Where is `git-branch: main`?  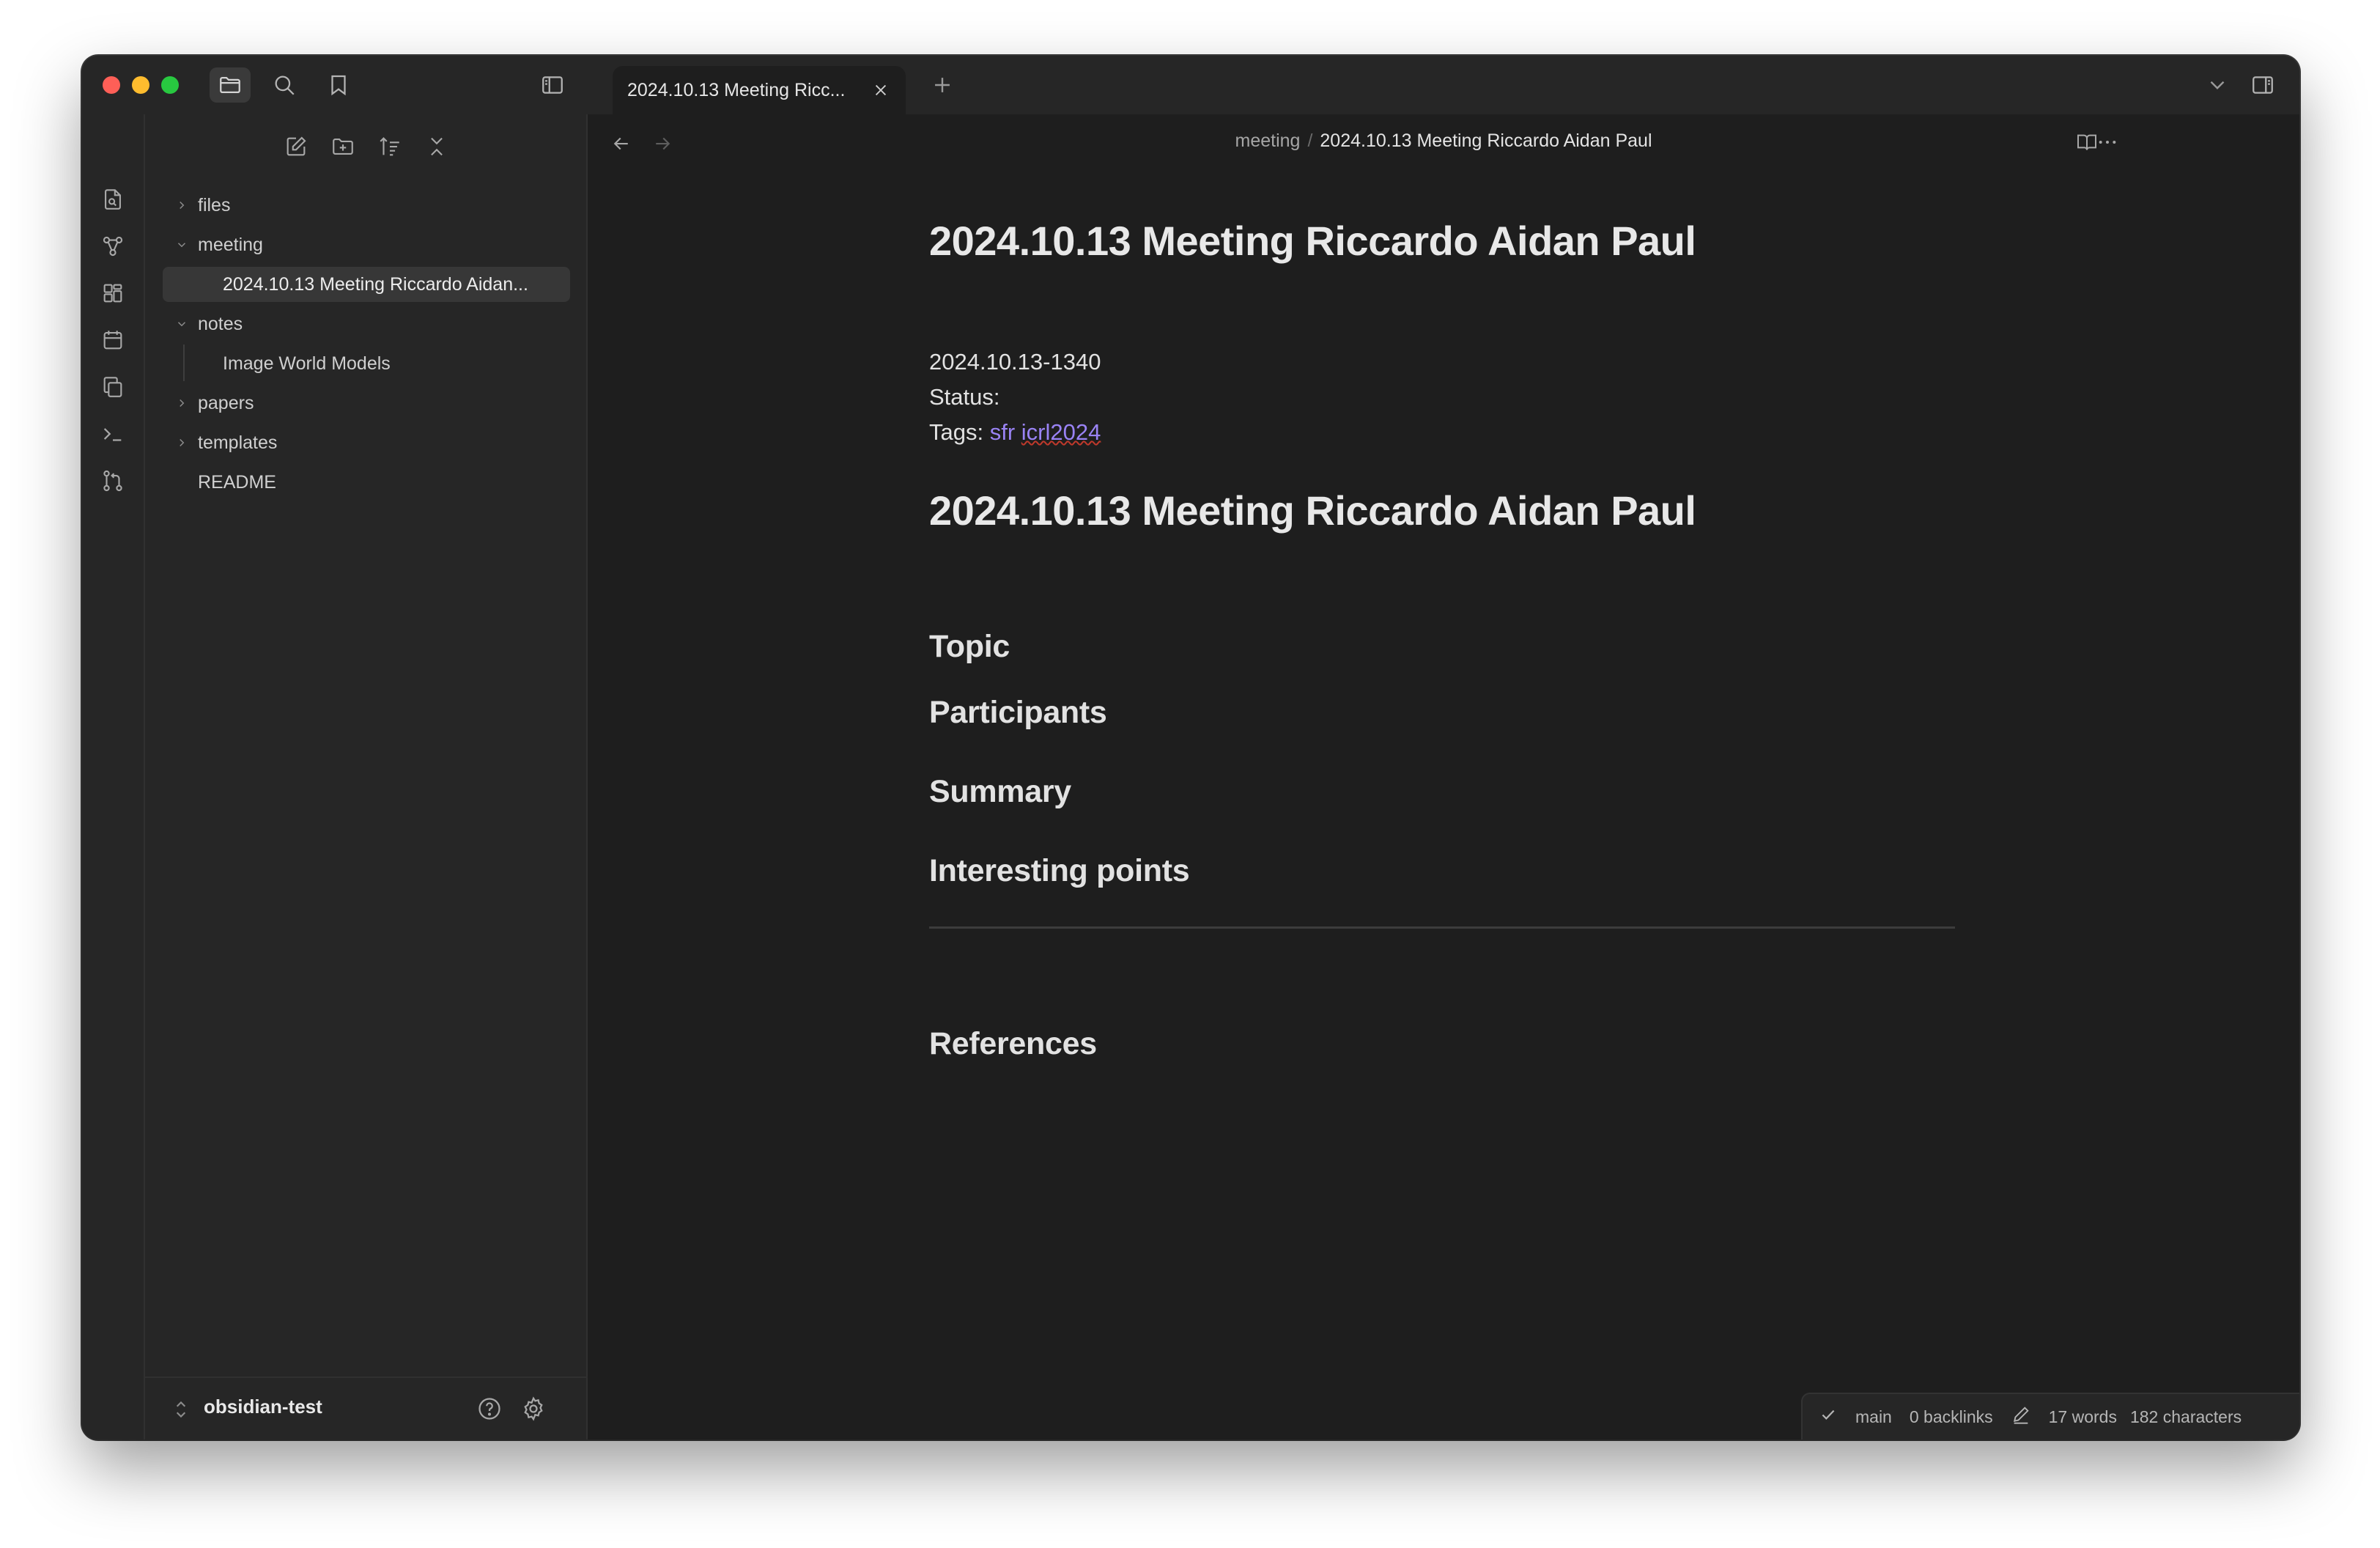
git-branch: main is located at coordinates (1873, 1417).